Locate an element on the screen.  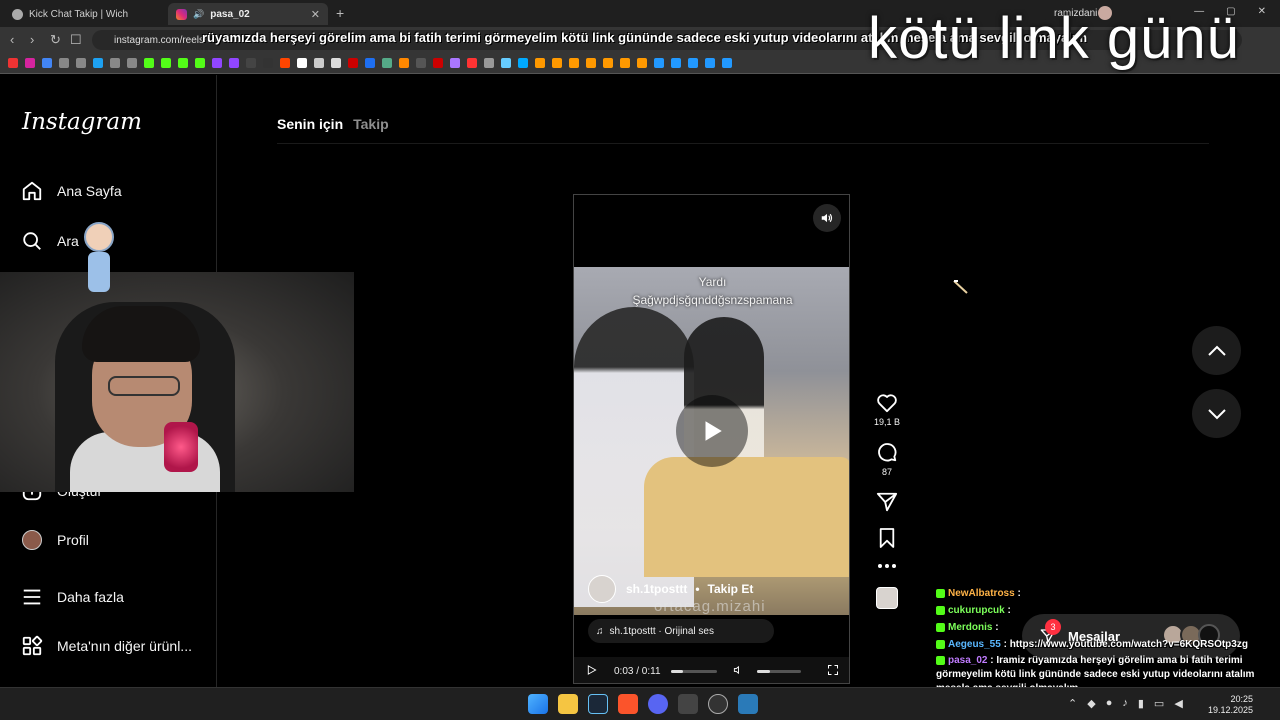
back-icon: ‹ is located at coordinates (12, 39).